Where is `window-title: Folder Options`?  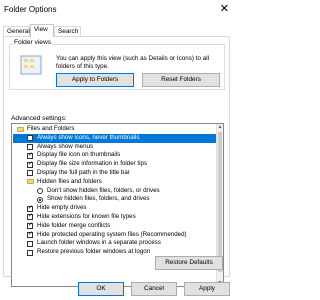 window-title: Folder Options is located at coordinates (30, 9).